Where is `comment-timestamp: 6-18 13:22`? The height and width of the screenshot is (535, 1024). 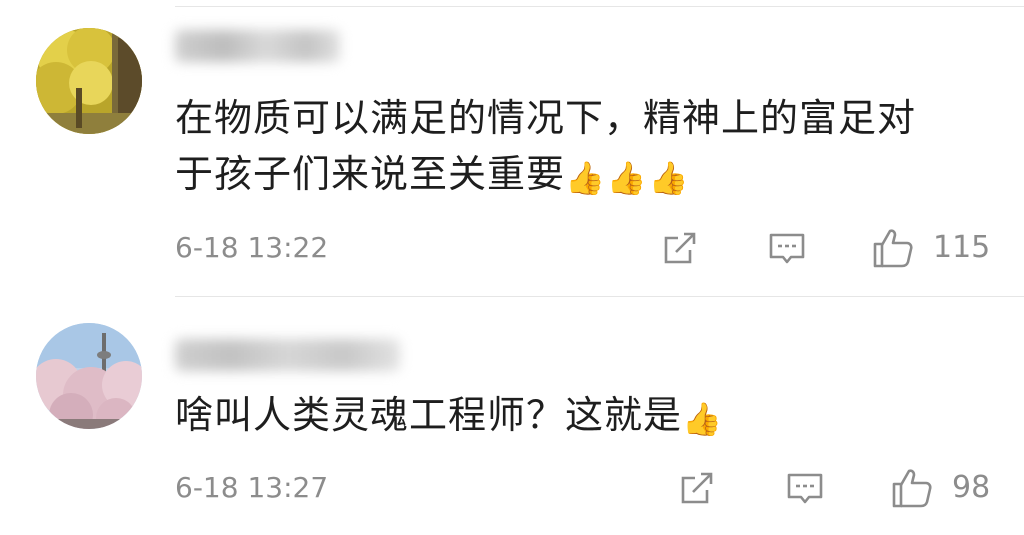
comment-timestamp: 6-18 13:22 is located at coordinates (252, 247).